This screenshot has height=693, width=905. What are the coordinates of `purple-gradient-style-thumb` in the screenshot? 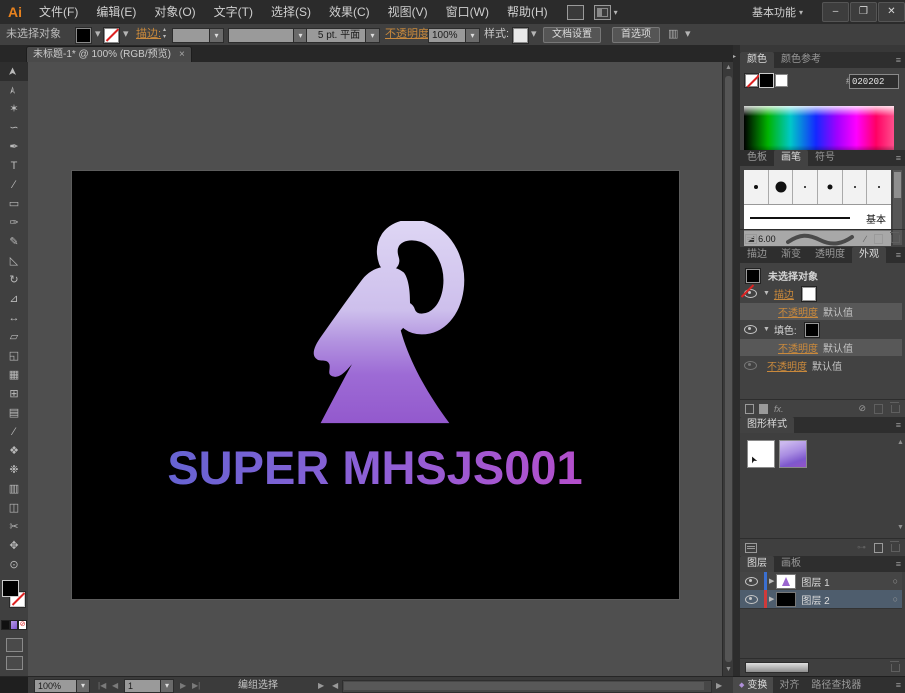 It's located at (793, 454).